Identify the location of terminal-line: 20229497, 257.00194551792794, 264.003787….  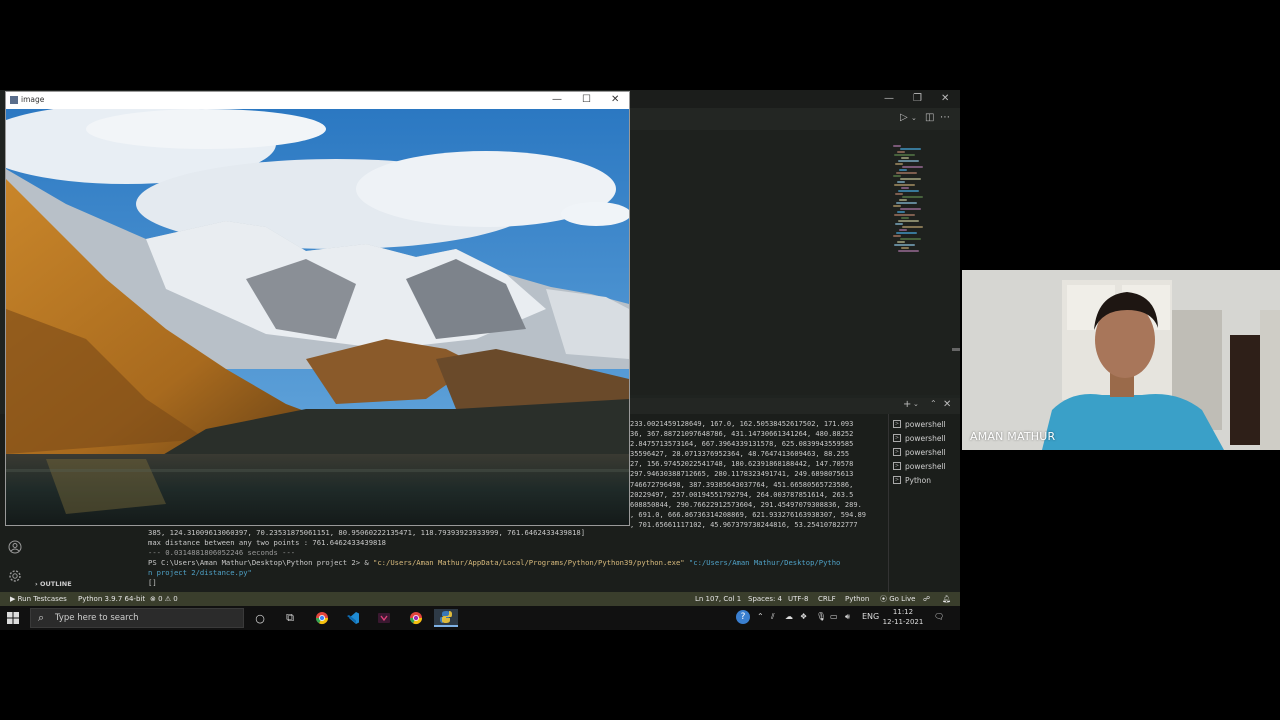
(742, 494).